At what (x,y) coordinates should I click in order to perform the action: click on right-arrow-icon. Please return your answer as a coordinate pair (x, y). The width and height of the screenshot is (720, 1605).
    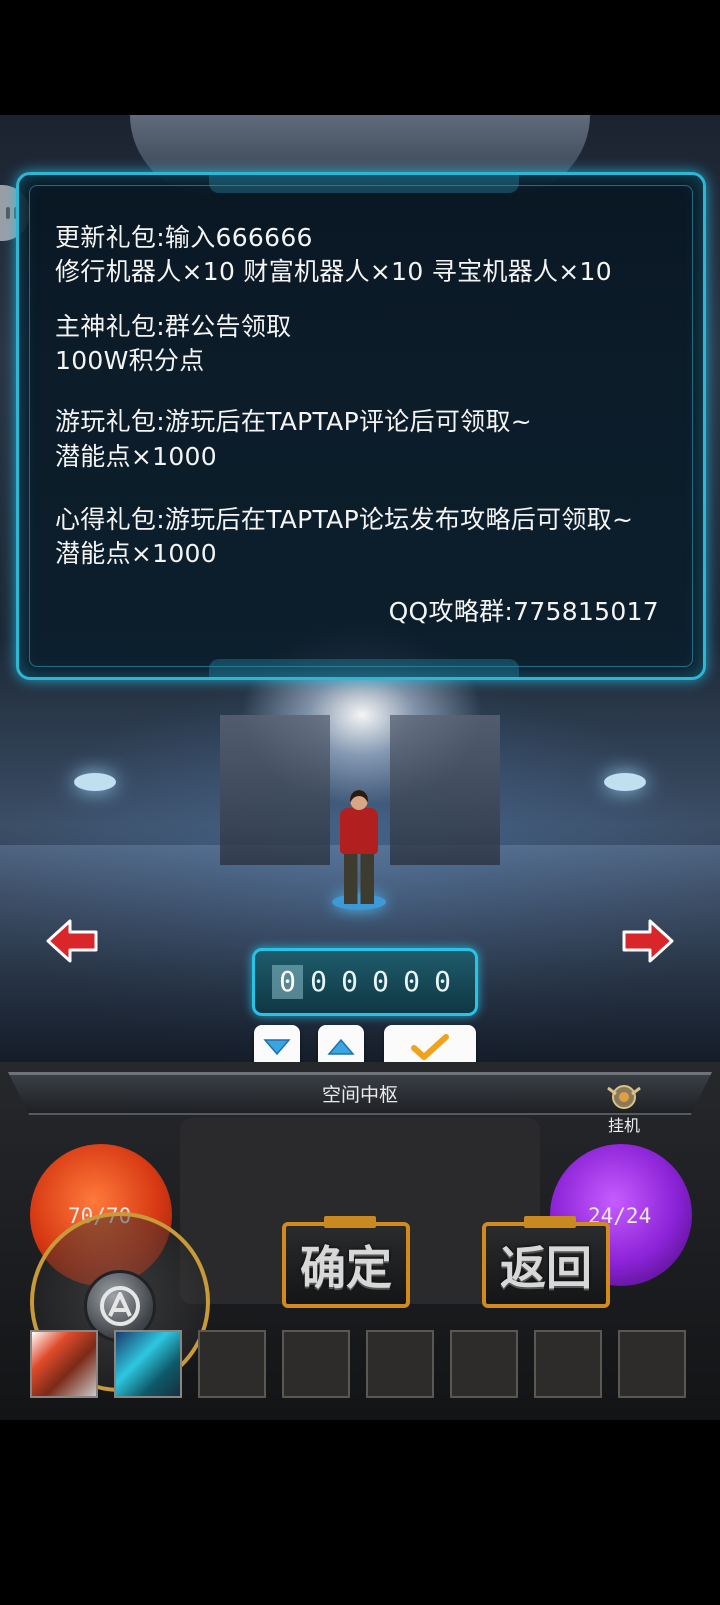
    Looking at the image, I should click on (648, 941).